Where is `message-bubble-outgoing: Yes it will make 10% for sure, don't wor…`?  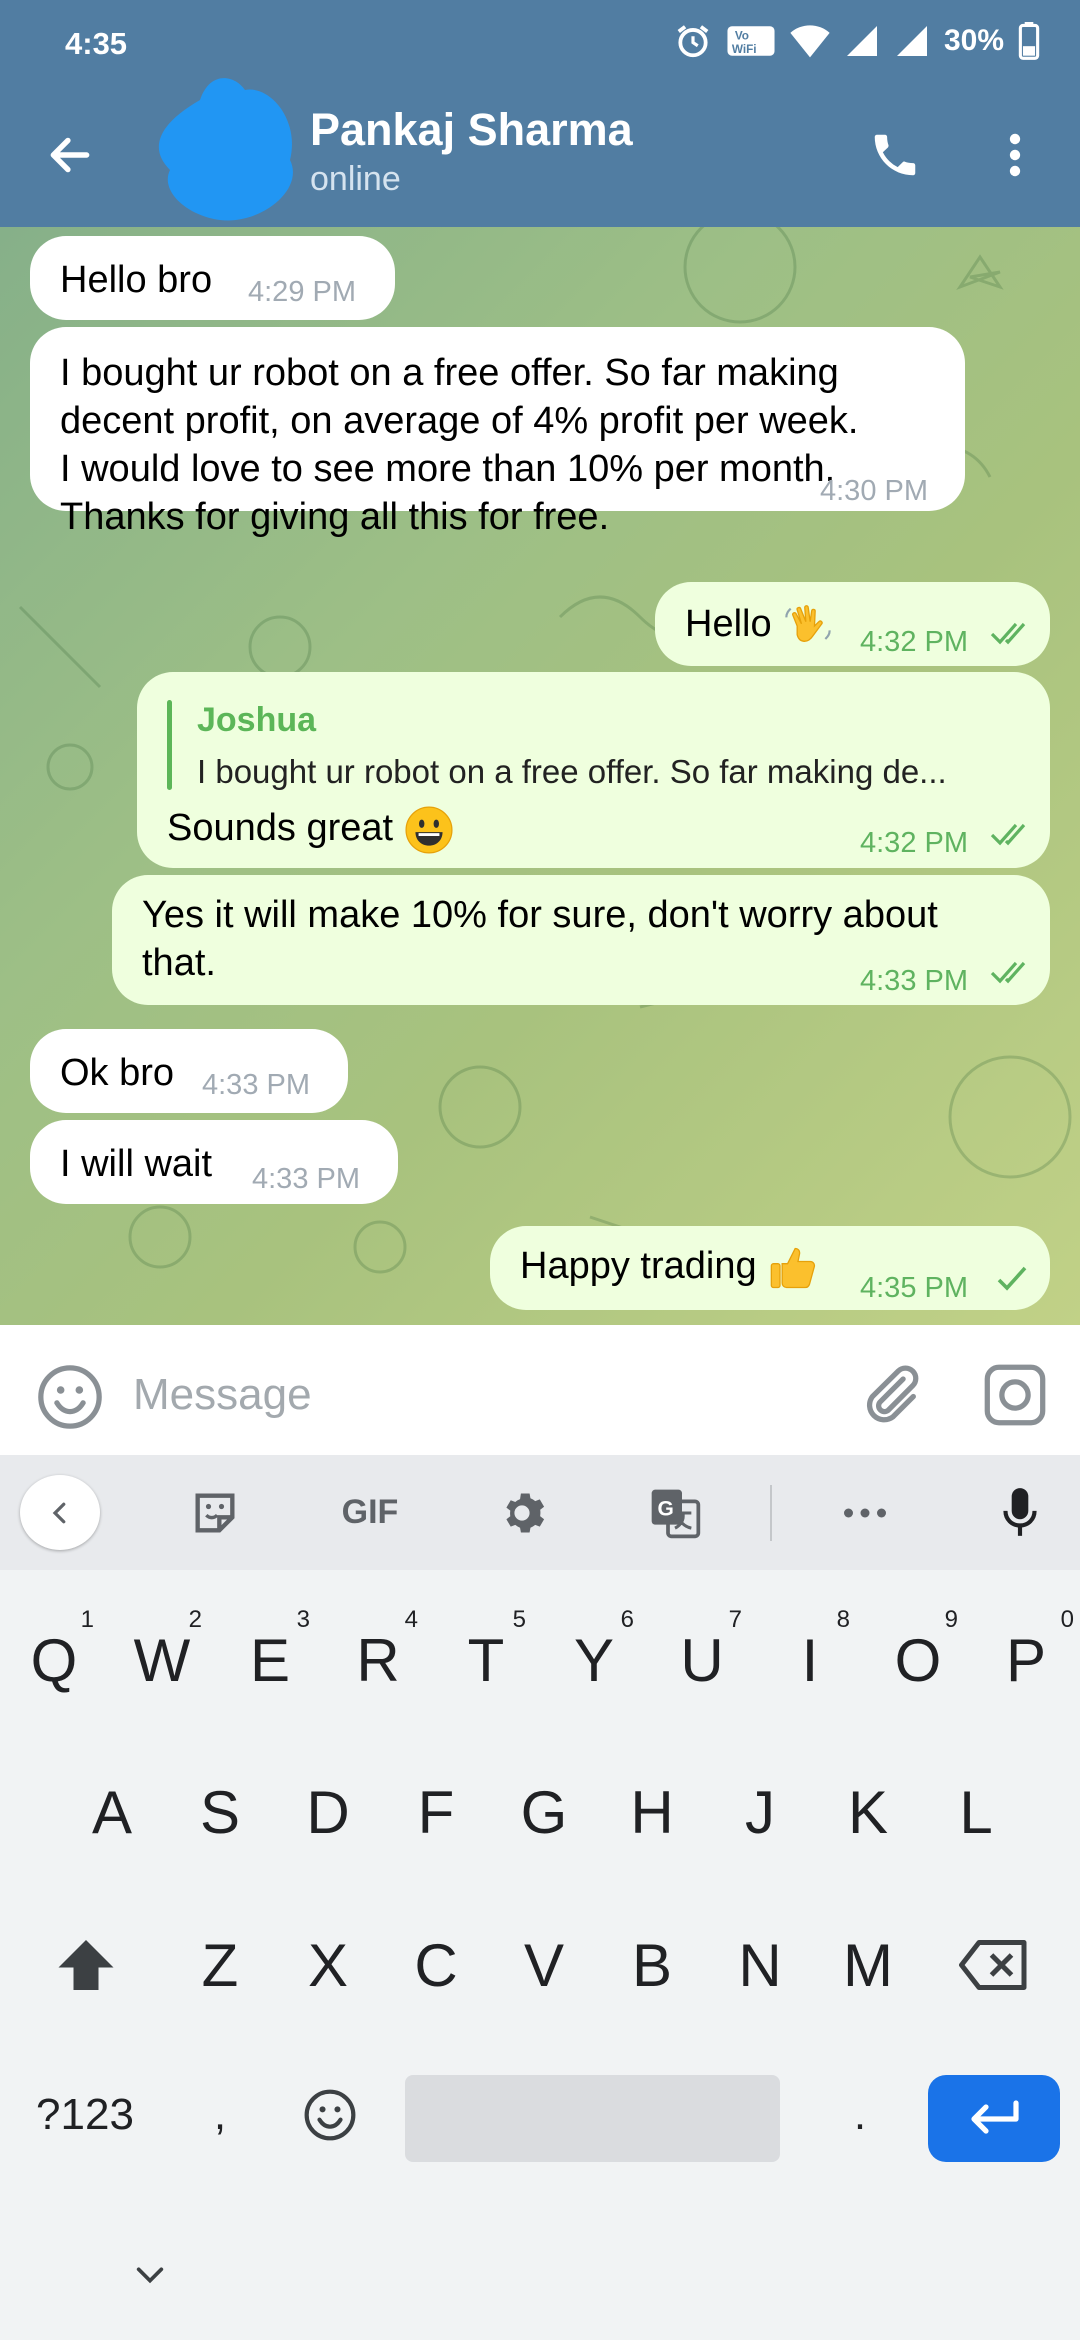 message-bubble-outgoing: Yes it will make 10% for sure, don't wor… is located at coordinates (581, 940).